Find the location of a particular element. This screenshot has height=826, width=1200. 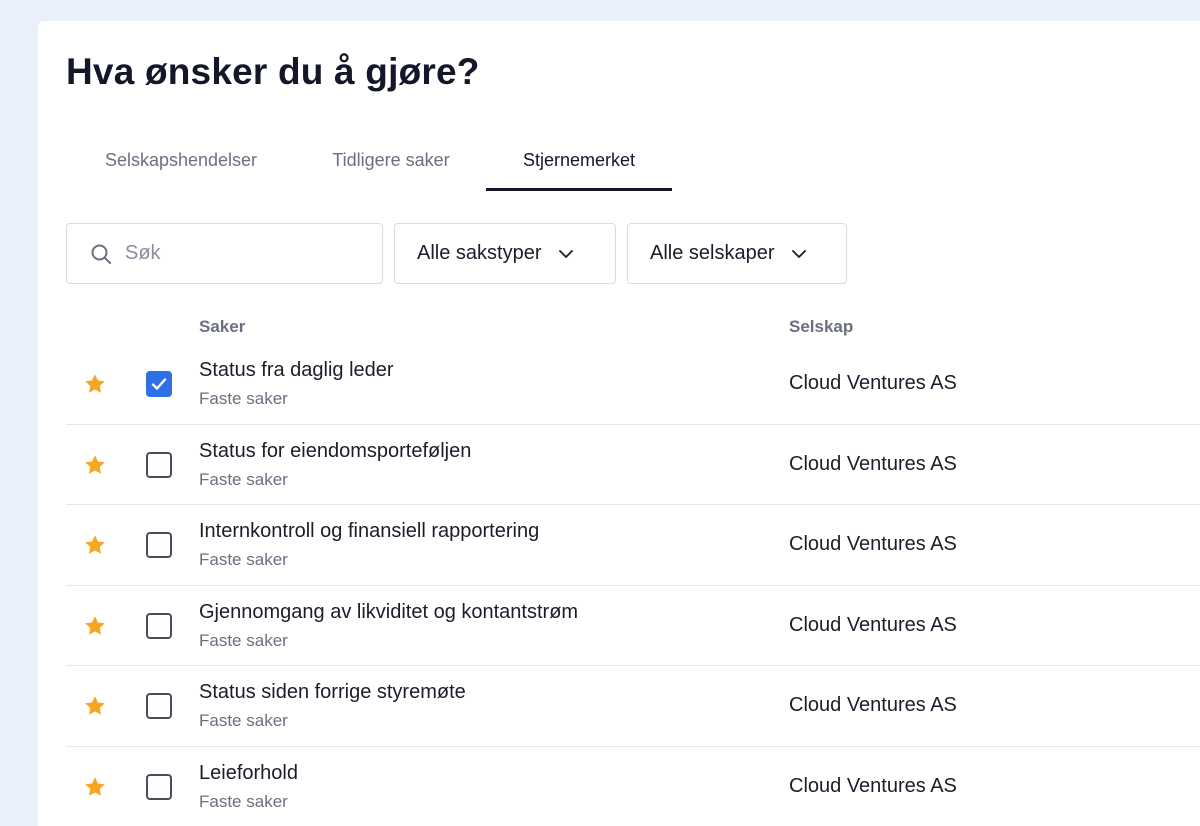

column-header-cases: Saker is located at coordinates (222, 326).